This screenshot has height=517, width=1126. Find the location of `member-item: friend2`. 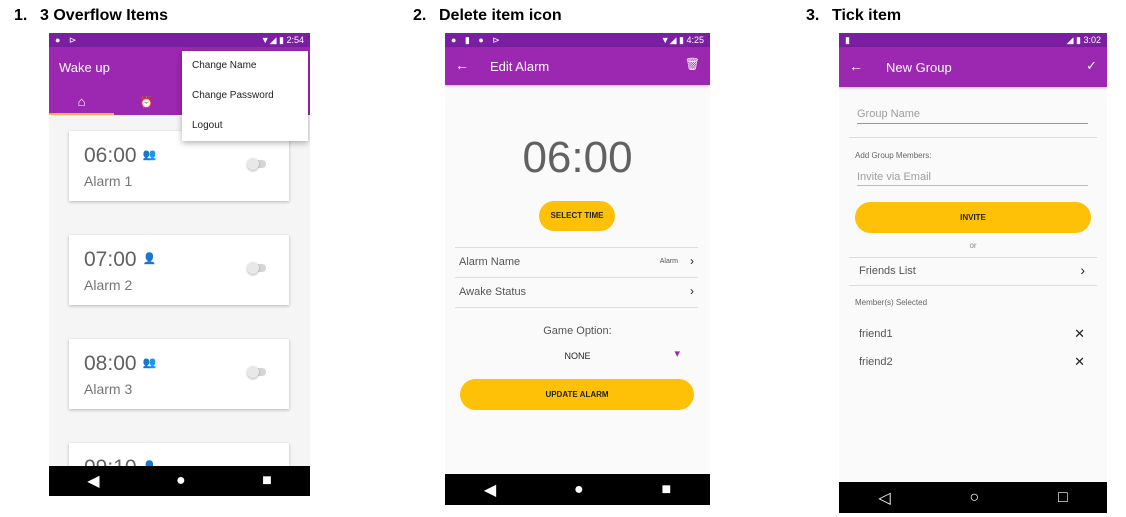

member-item: friend2 is located at coordinates (876, 362).